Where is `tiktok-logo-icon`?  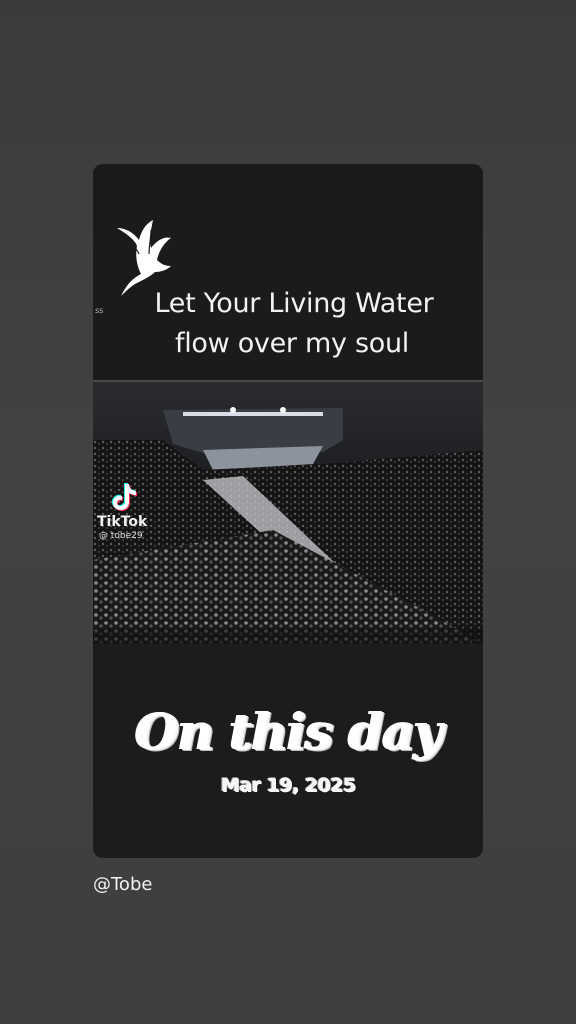 tiktok-logo-icon is located at coordinates (124, 497).